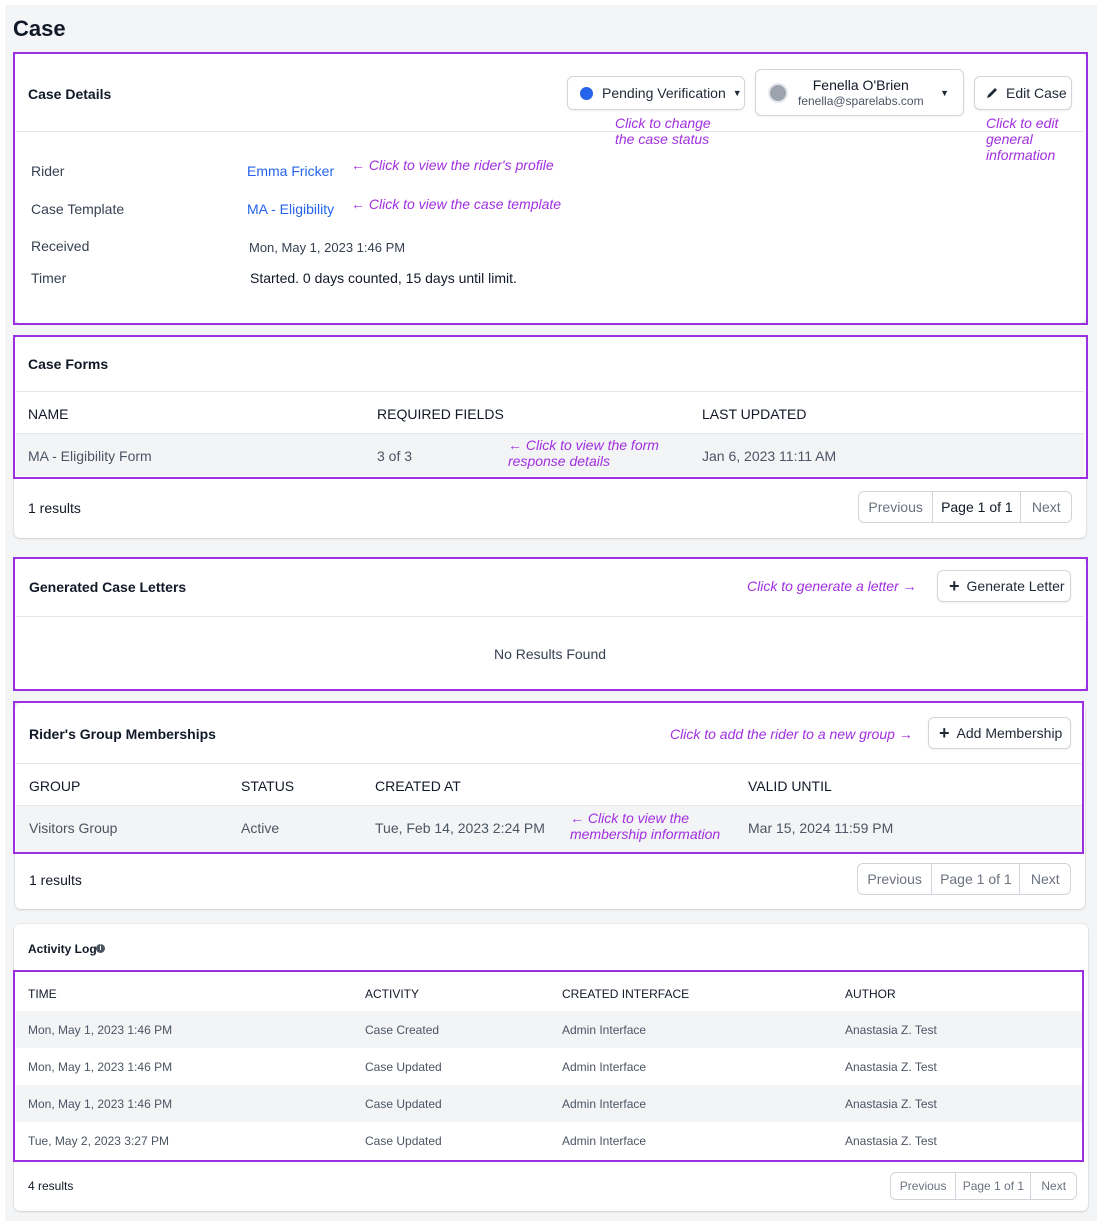  What do you see at coordinates (418, 786) in the screenshot?
I see `col-created: CREATED AT` at bounding box center [418, 786].